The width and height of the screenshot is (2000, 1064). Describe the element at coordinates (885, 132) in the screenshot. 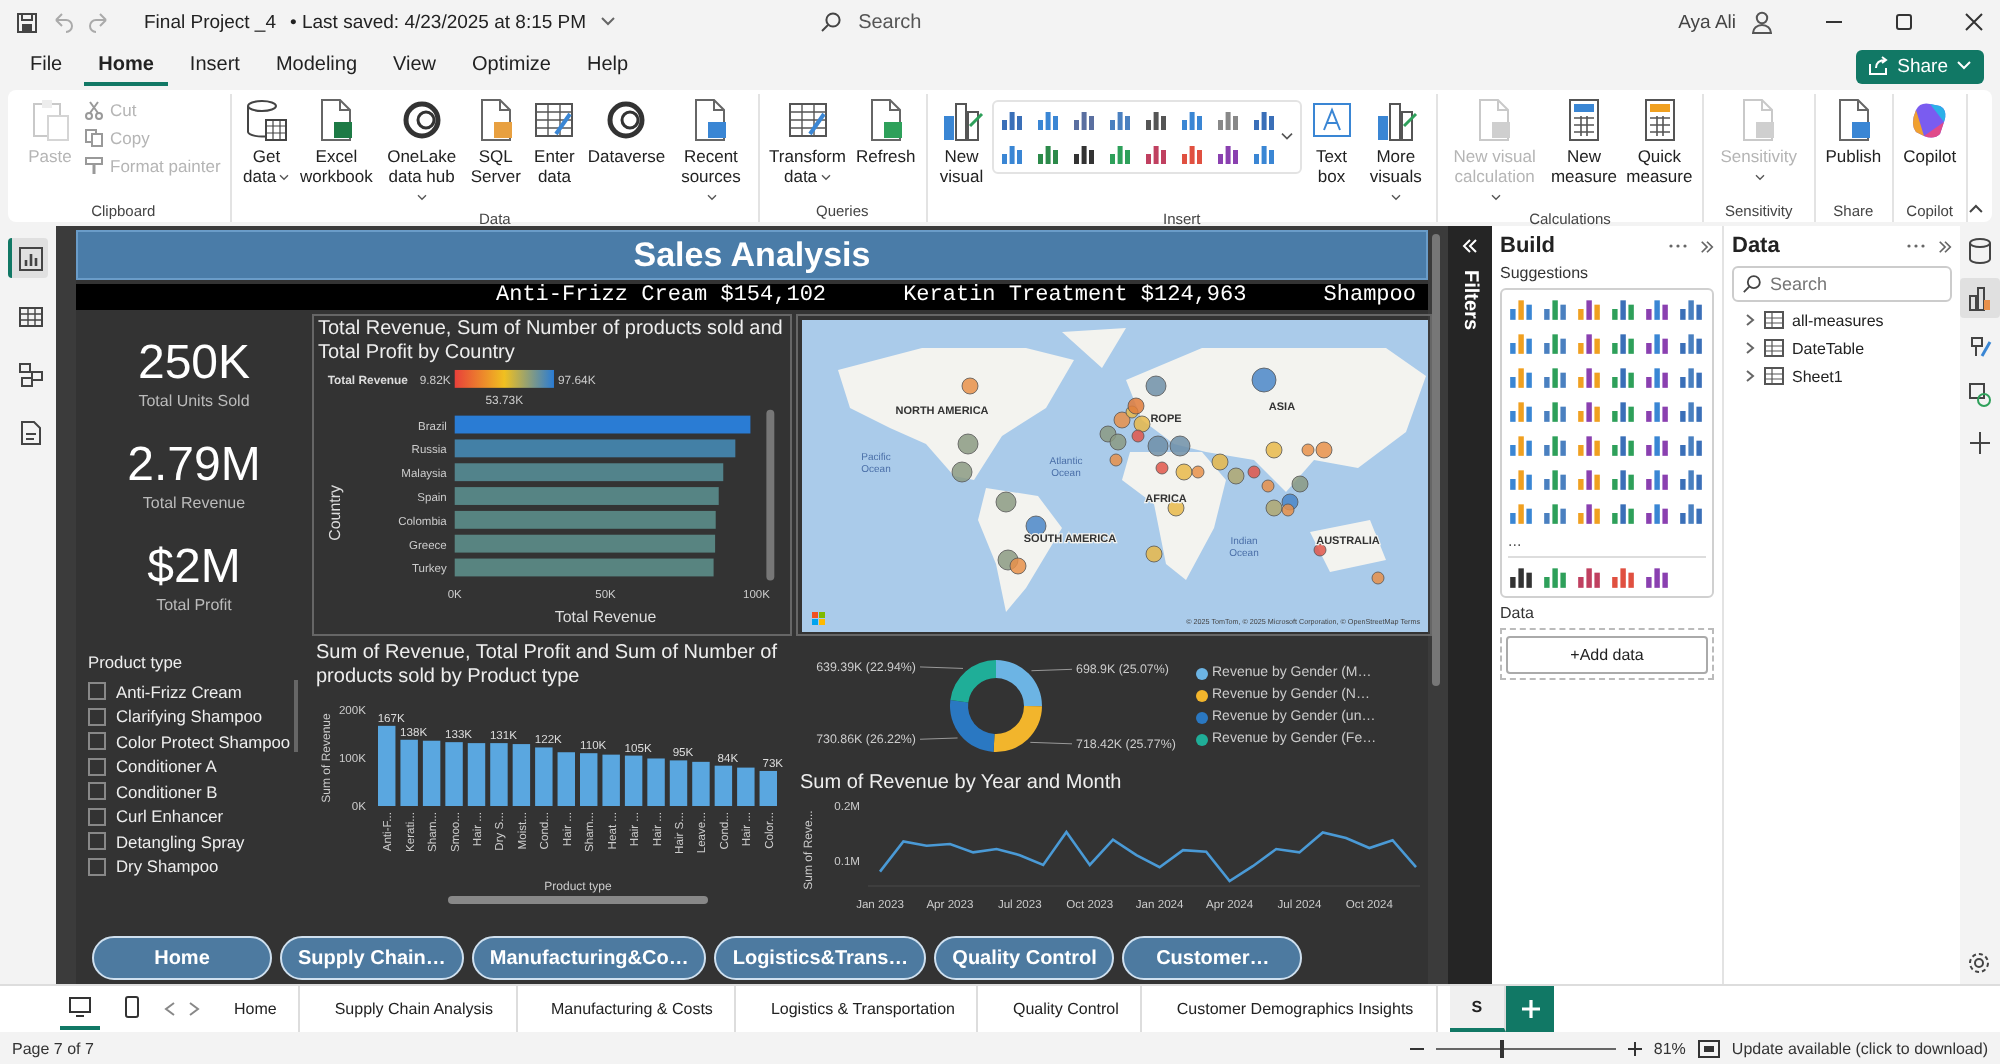

I see `ribbon-button: Refresh` at that location.